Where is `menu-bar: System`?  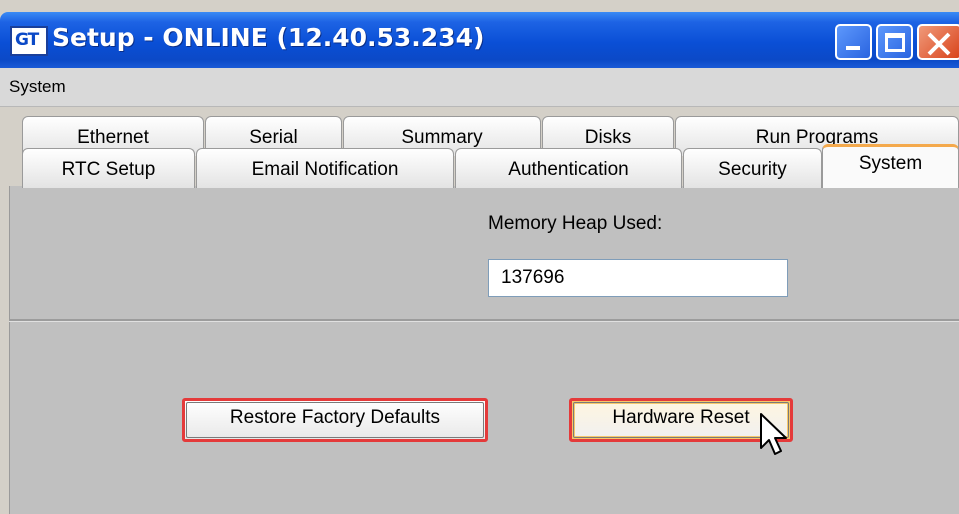 menu-bar: System is located at coordinates (479, 87).